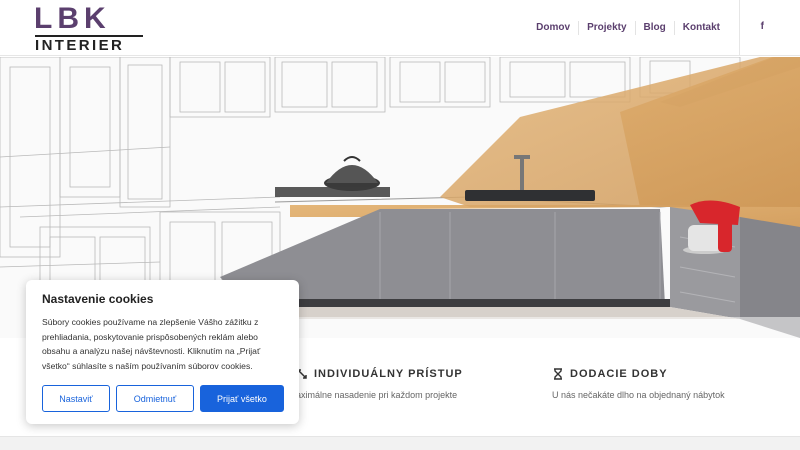 The image size is (800, 450). Describe the element at coordinates (558, 374) in the screenshot. I see `hourglass-icon` at that location.